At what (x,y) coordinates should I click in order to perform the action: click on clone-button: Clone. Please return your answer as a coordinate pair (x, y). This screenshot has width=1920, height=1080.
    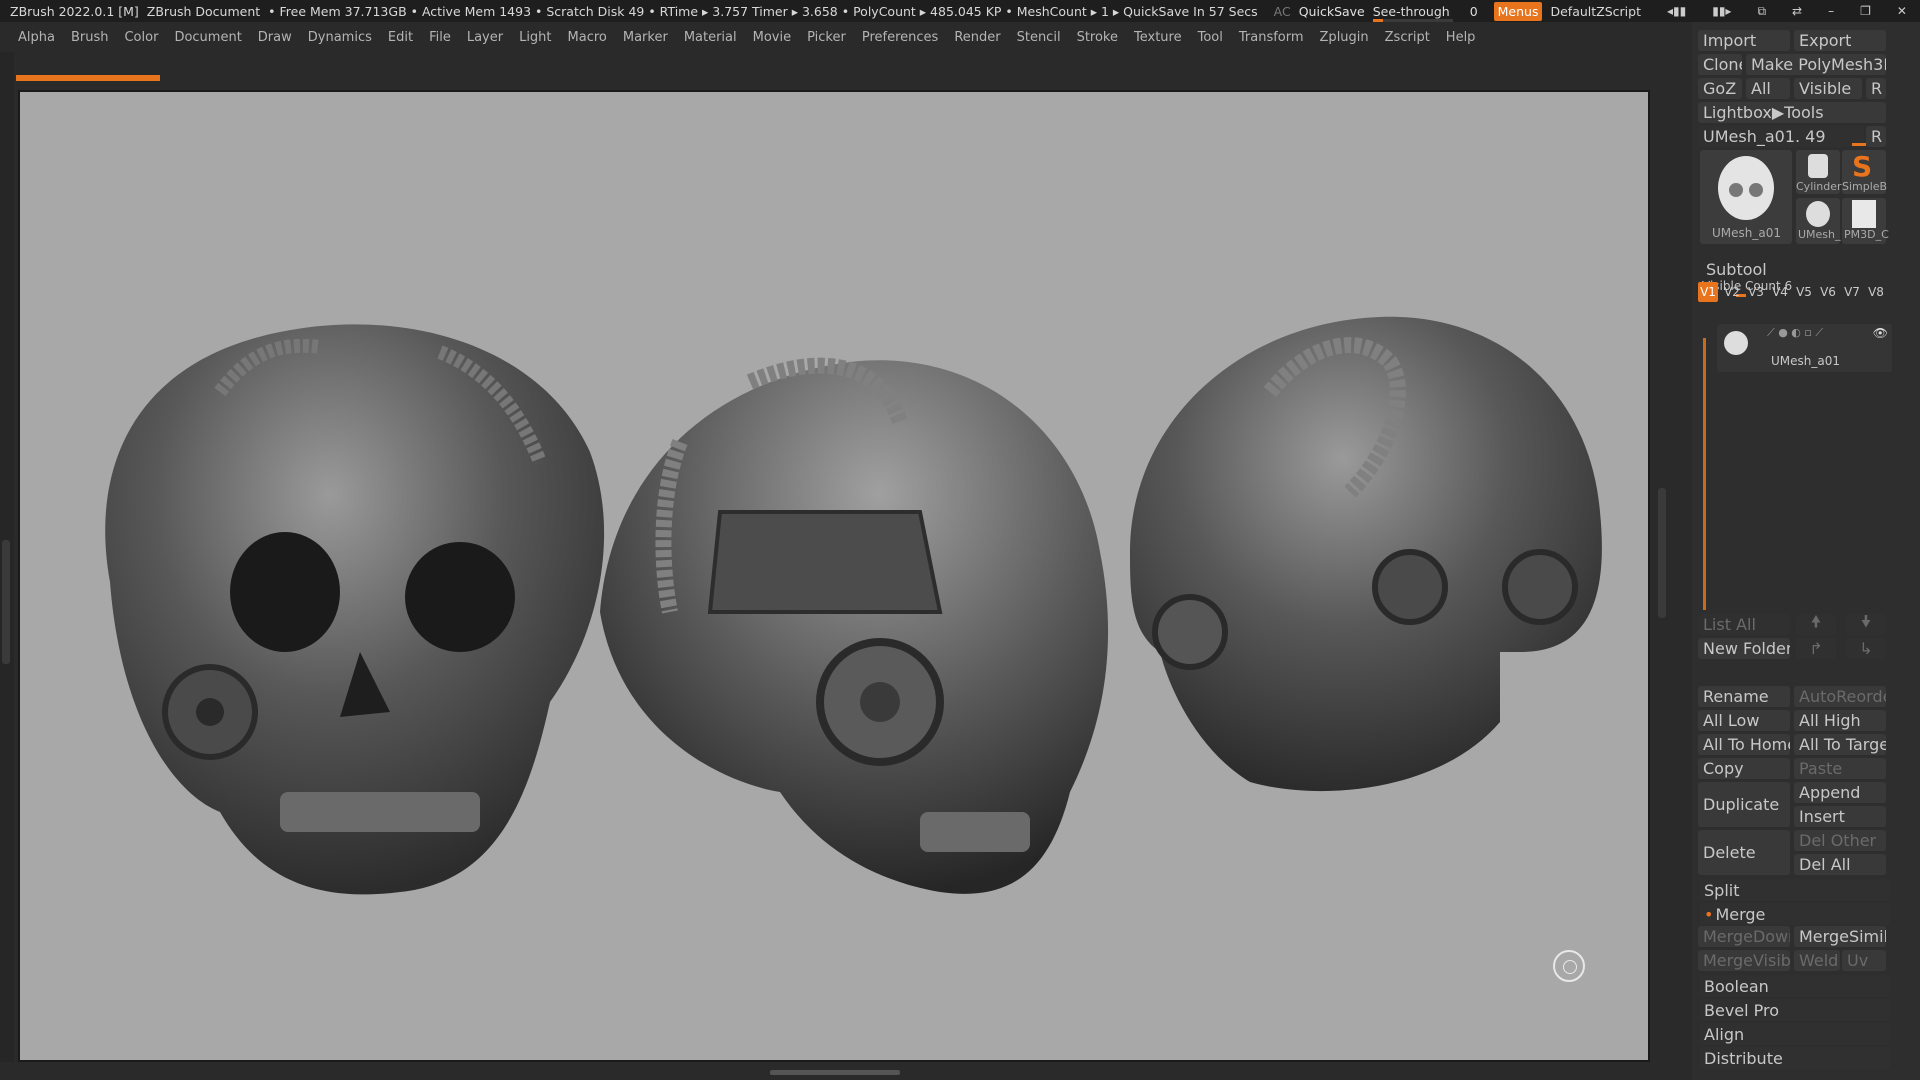
    Looking at the image, I should click on (1720, 64).